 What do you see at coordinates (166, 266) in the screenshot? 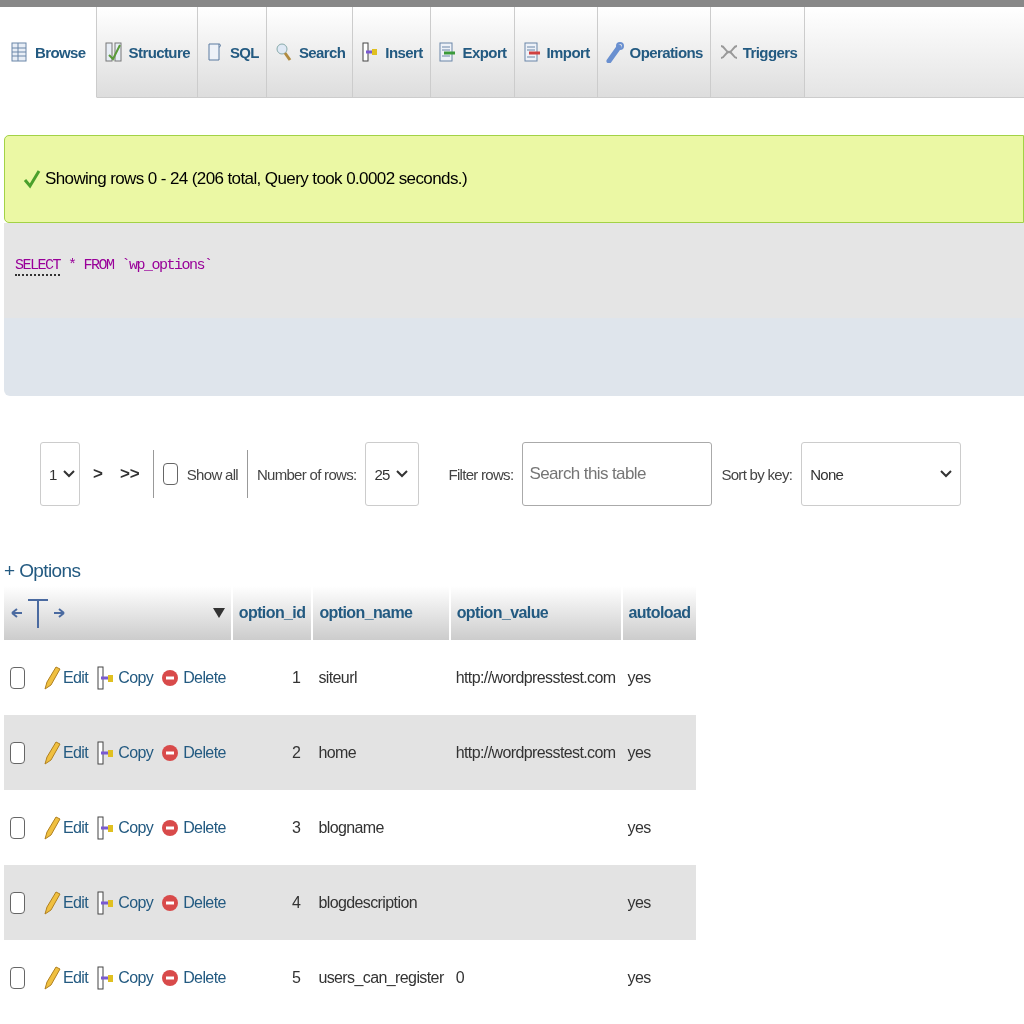
I see `table-name: `wp_options`` at bounding box center [166, 266].